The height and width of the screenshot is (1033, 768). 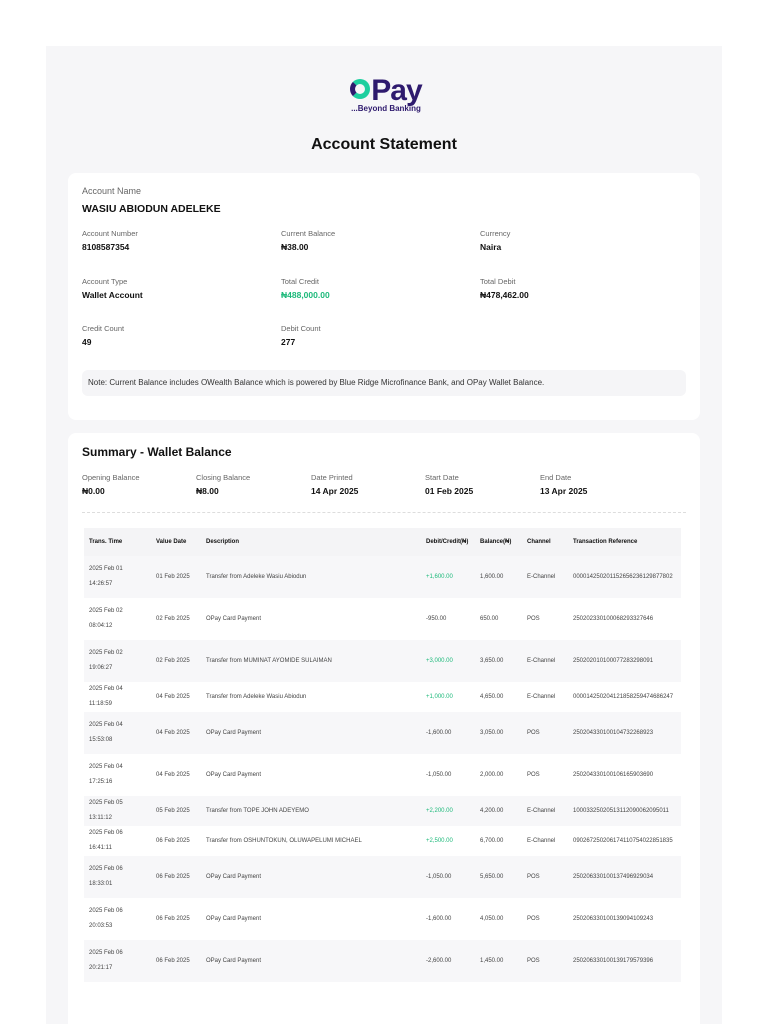 I want to click on column-header: Transaction Reference, so click(x=624, y=542).